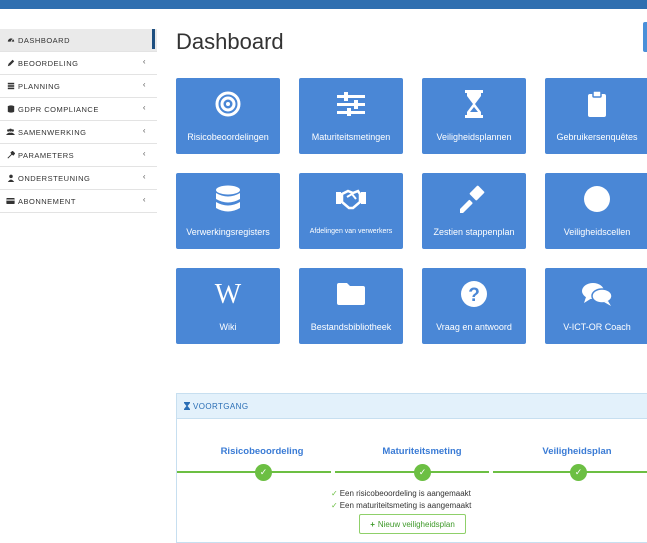  What do you see at coordinates (474, 137) in the screenshot?
I see `tile-label: Veiligheidsplannen` at bounding box center [474, 137].